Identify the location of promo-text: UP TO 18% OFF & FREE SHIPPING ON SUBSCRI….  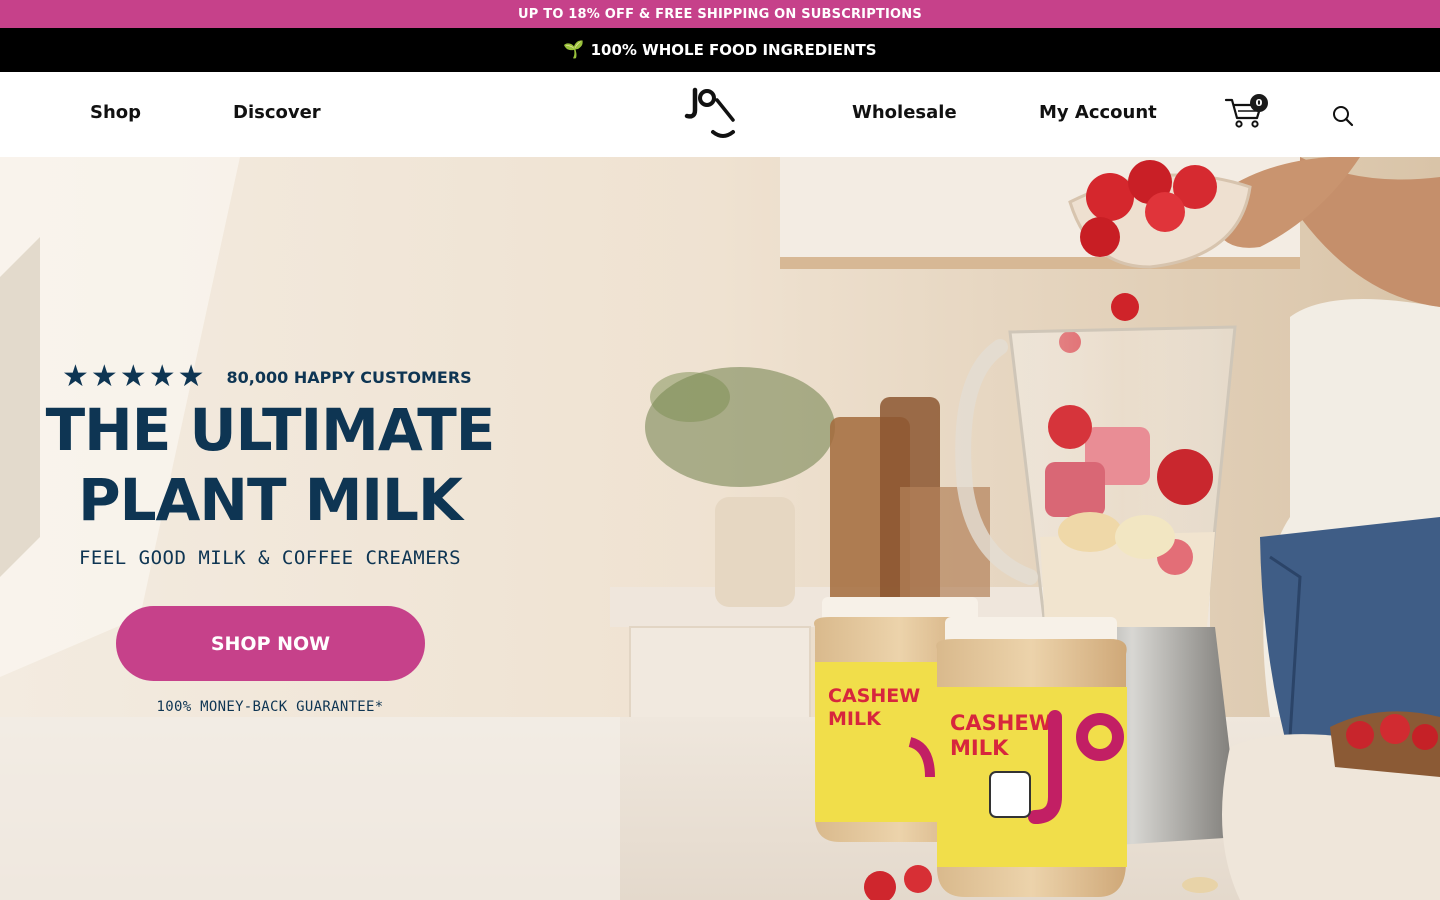
(720, 14).